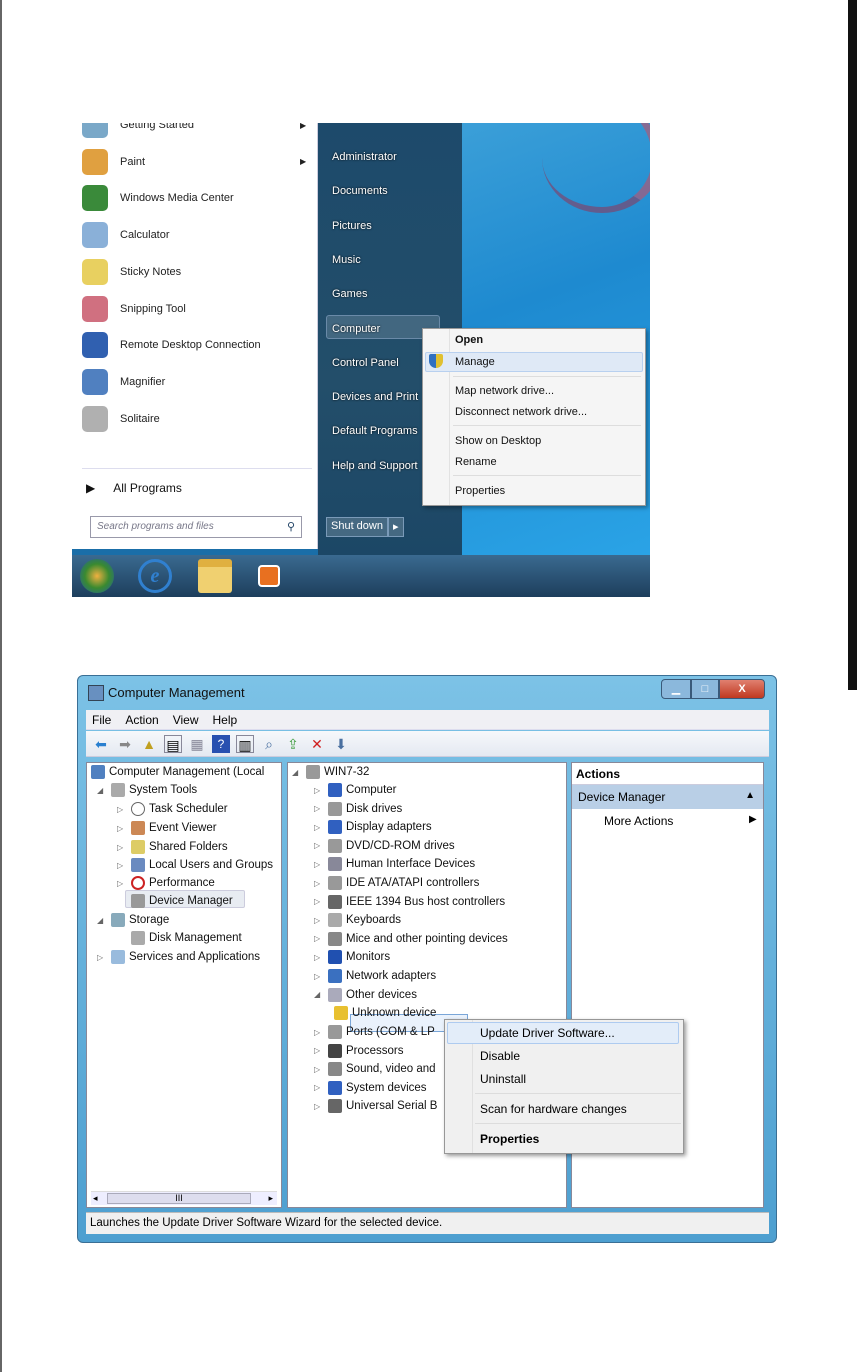 The width and height of the screenshot is (865, 1372). I want to click on tree-item-services: ▷ Services and Applications, so click(178, 957).